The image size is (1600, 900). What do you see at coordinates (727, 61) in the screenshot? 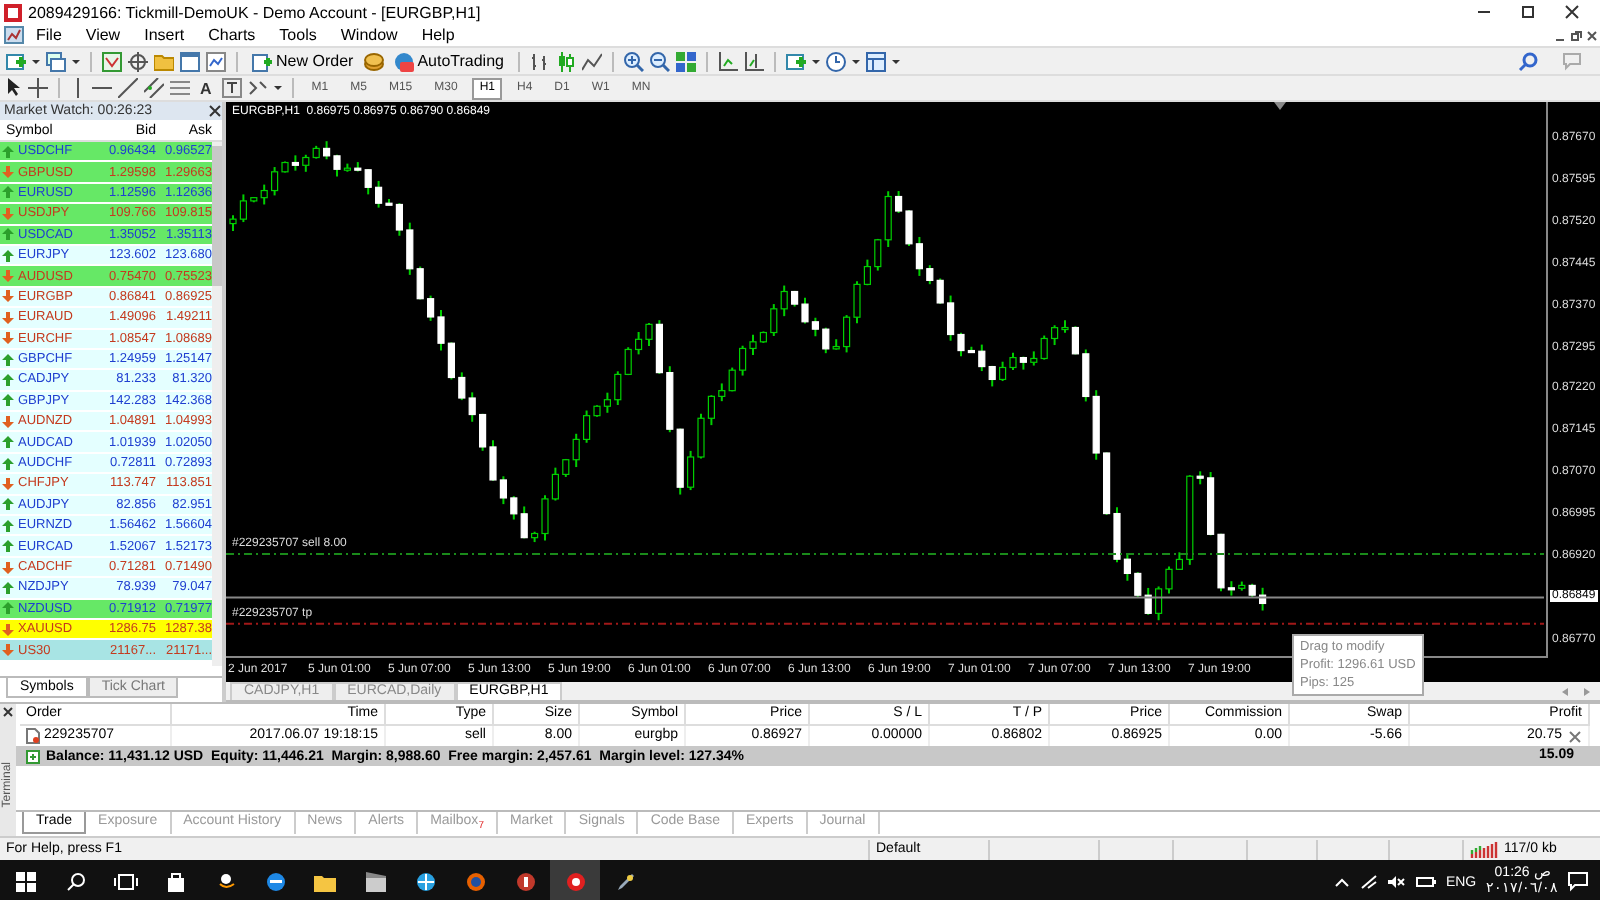
I see `auto-scroll-icon` at bounding box center [727, 61].